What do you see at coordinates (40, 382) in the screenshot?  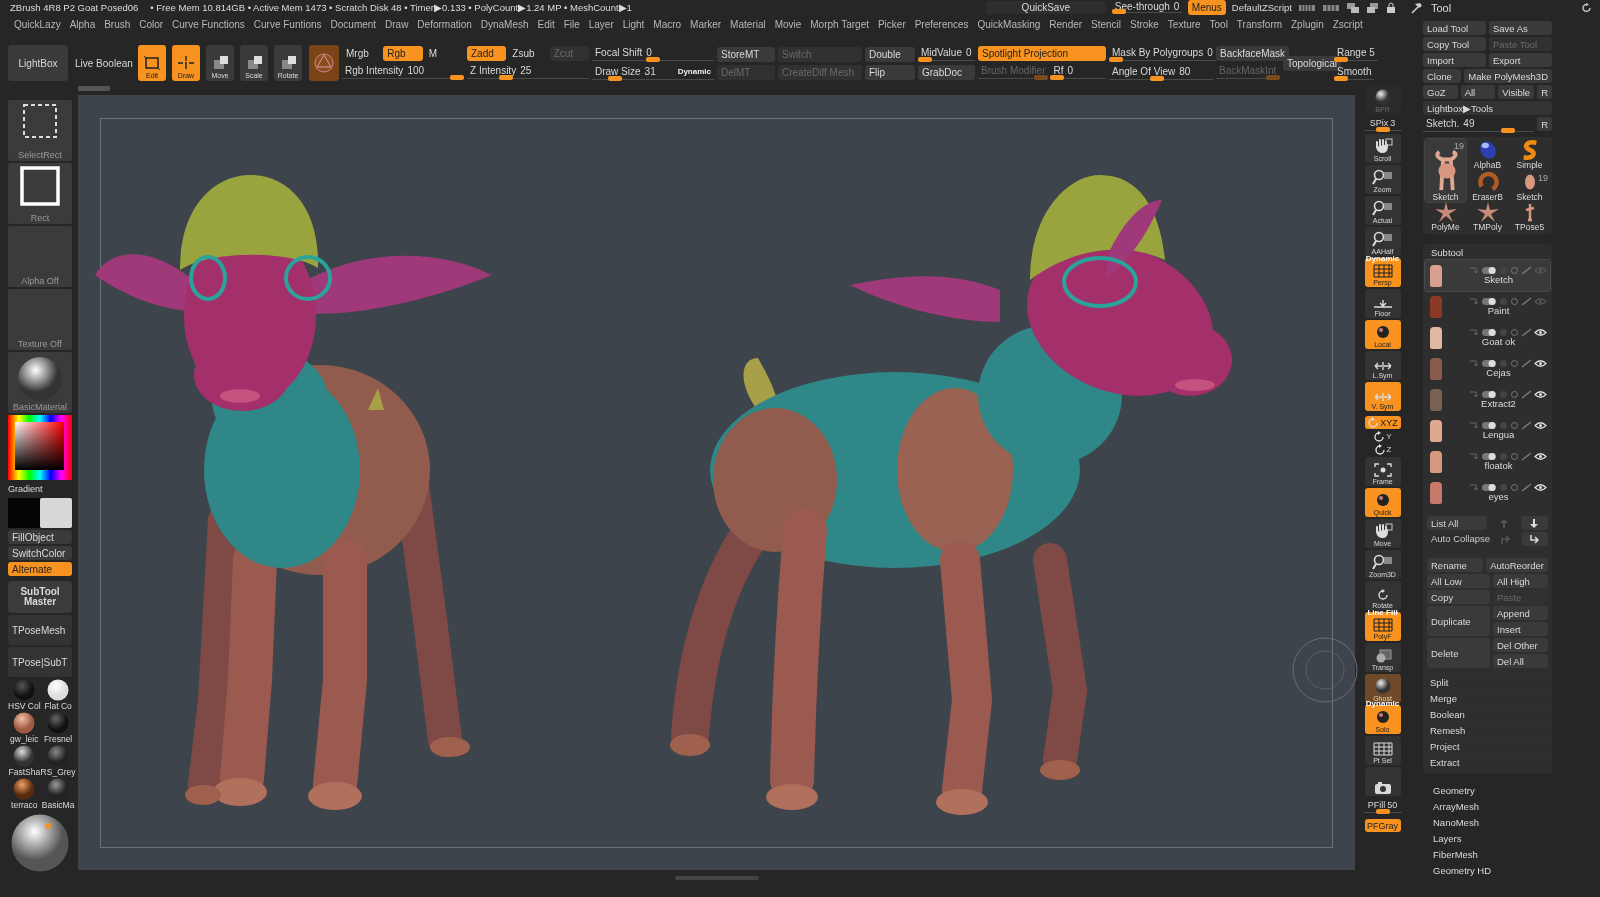 I see `shelf-tile: BasicMaterial` at bounding box center [40, 382].